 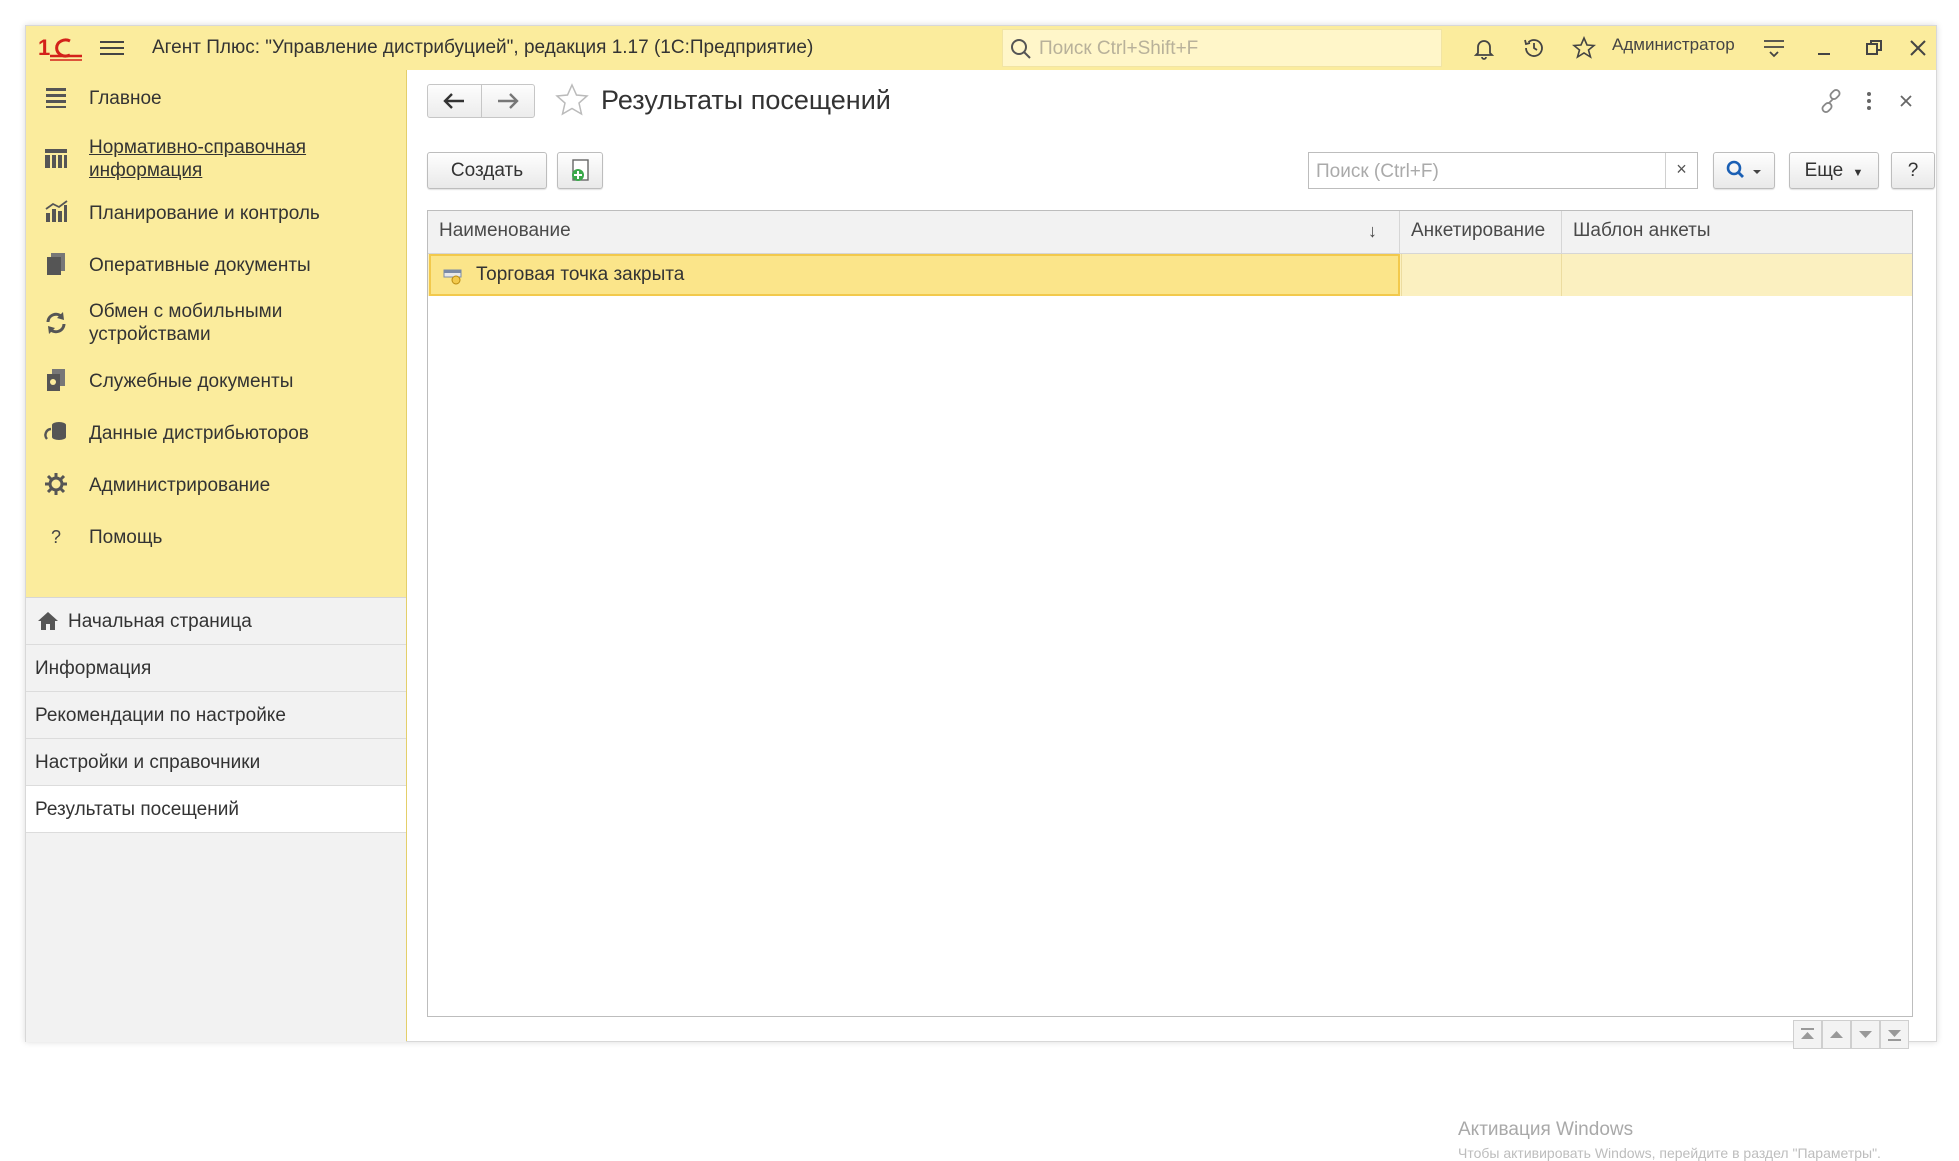 I want to click on scroll-to-bottom-button, so click(x=1894, y=1034).